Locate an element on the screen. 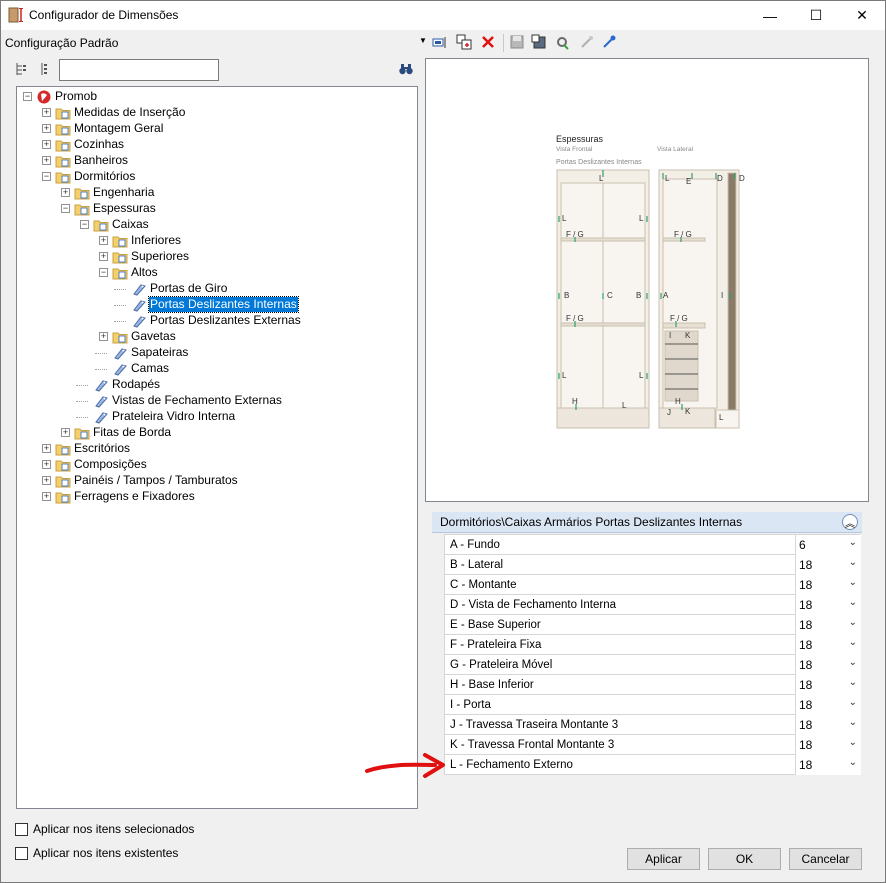 This screenshot has width=886, height=883. tree-node-escritórios: + Escritórios is located at coordinates (217, 449).